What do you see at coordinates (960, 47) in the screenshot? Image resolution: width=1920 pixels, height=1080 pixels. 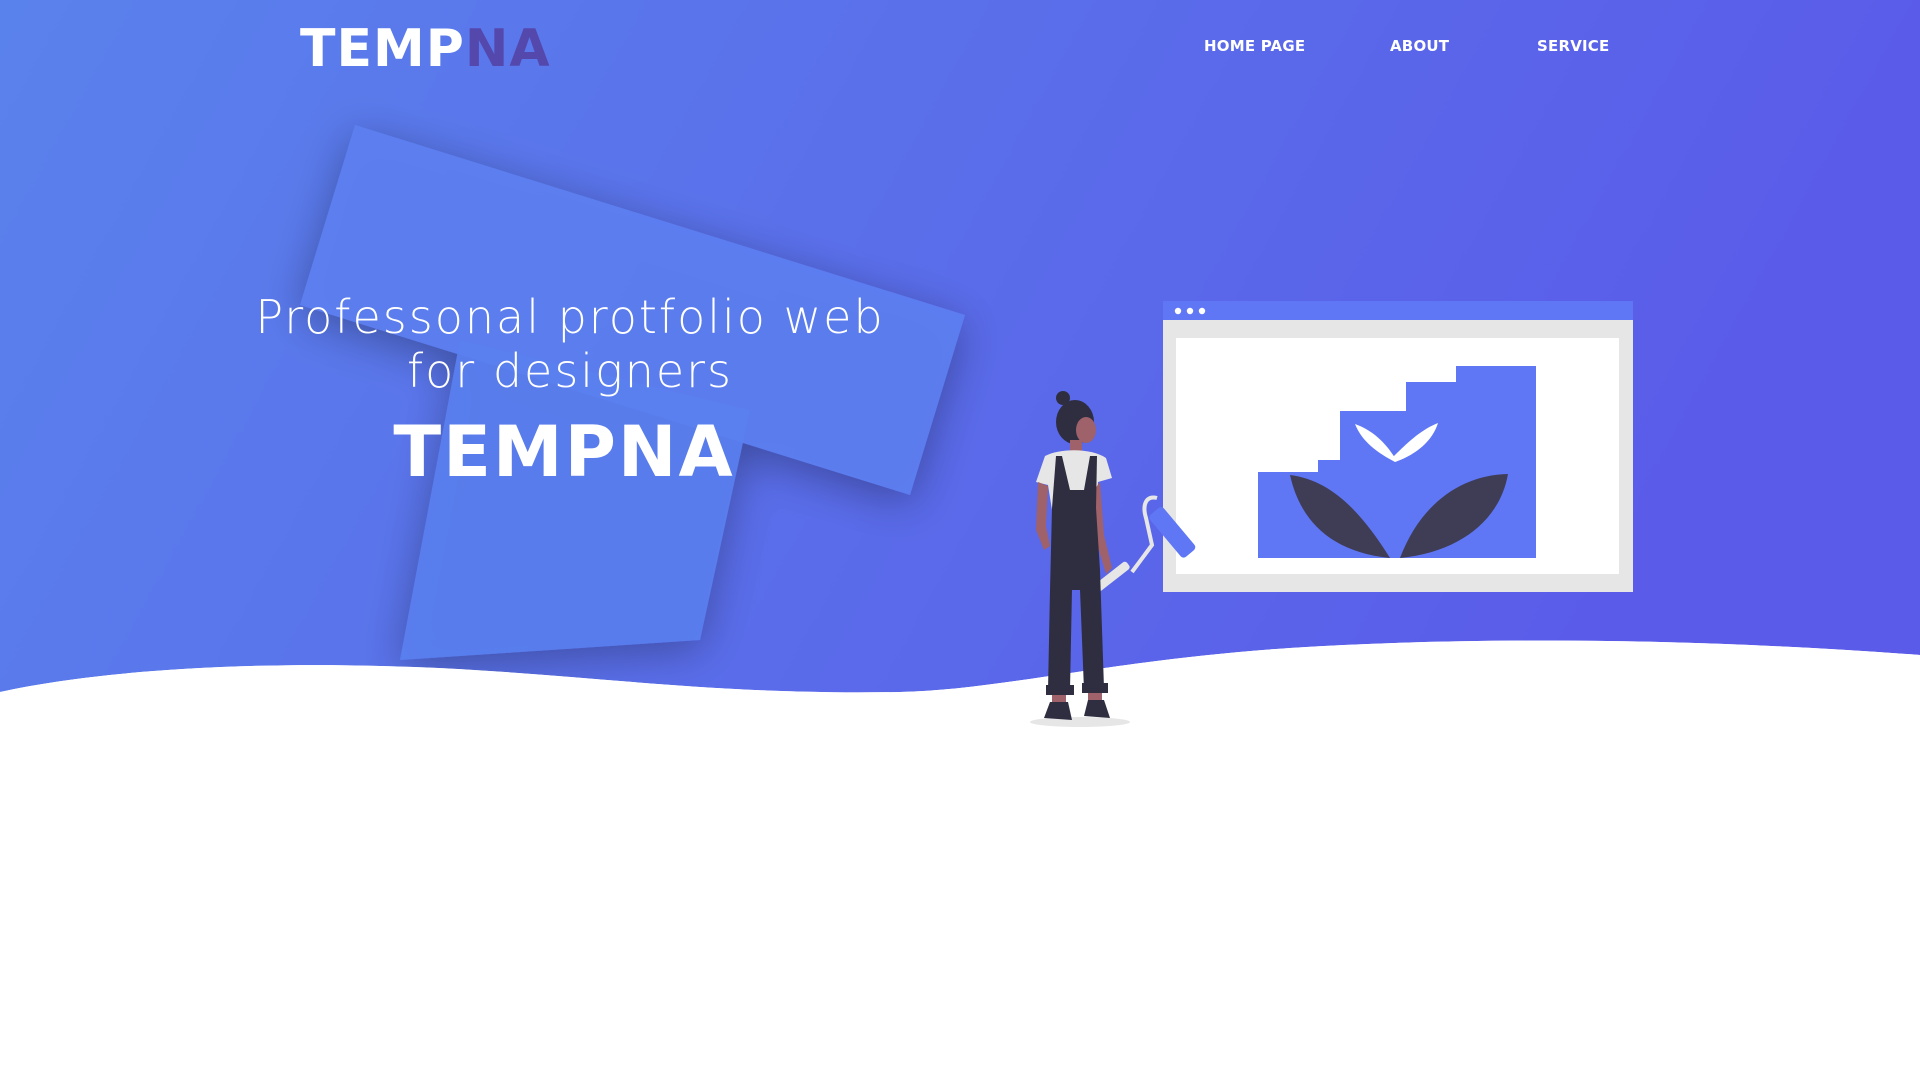 I see `main-nav: HOME PAGE ABOUT SERVICE` at bounding box center [960, 47].